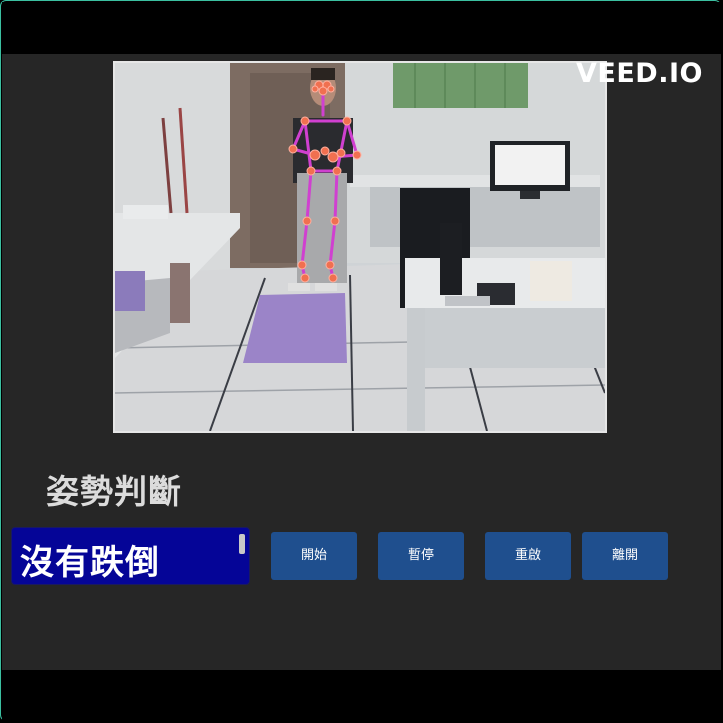  I want to click on bottom-letterbox, so click(361, 695).